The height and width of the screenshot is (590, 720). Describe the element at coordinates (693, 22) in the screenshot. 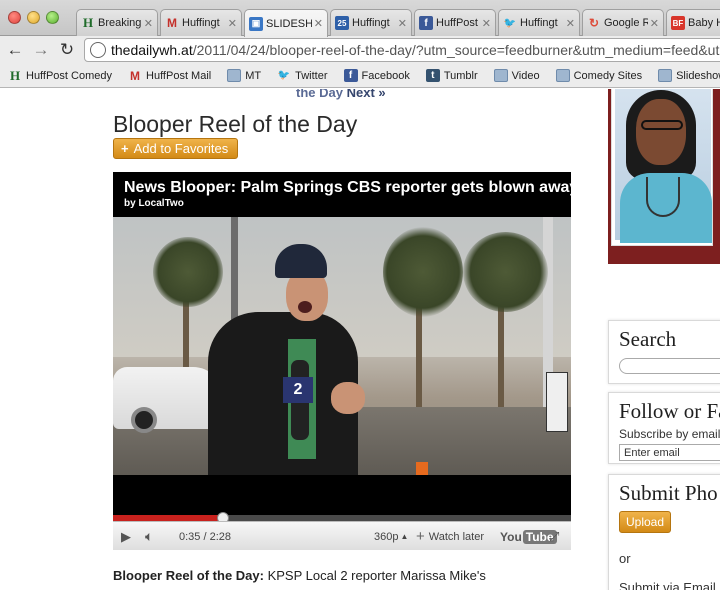

I see `tab-baby-h: BF Baby H` at that location.